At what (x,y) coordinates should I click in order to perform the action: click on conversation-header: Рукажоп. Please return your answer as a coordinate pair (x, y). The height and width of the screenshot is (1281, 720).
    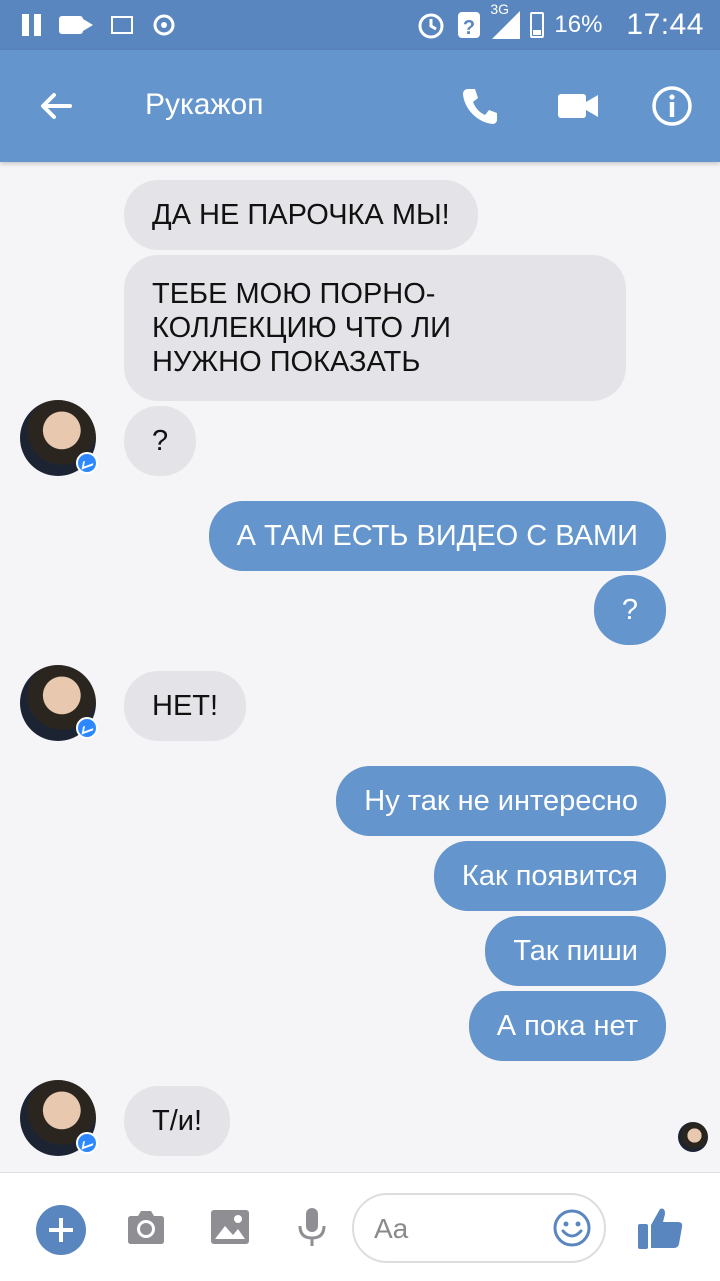
    Looking at the image, I should click on (360, 106).